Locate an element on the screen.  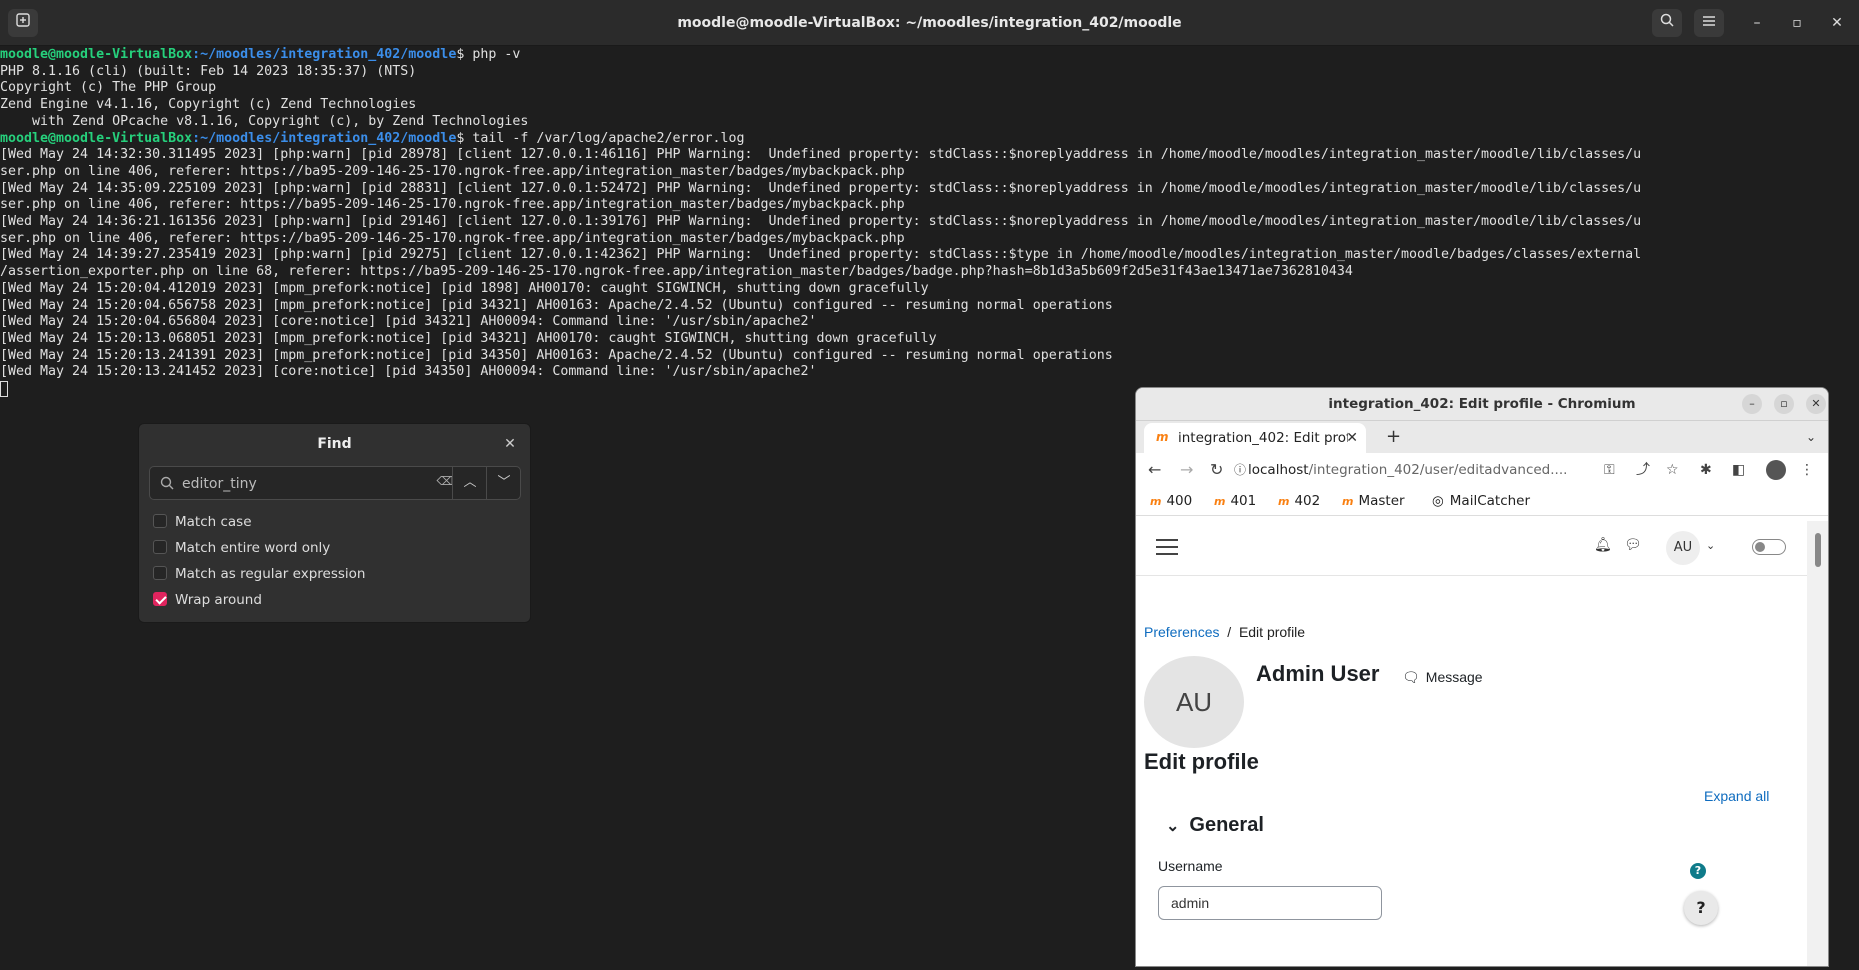
match-case-label: Match case is located at coordinates (213, 522).